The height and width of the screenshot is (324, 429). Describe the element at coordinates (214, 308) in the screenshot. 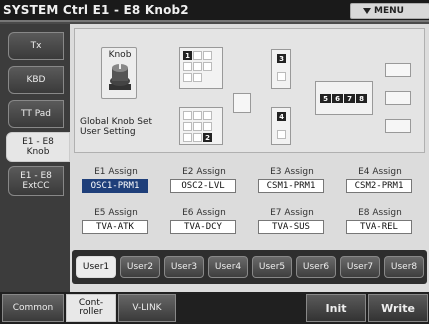

I see `bottom-bar: Common Cont- roller V-LINK Init Write` at that location.